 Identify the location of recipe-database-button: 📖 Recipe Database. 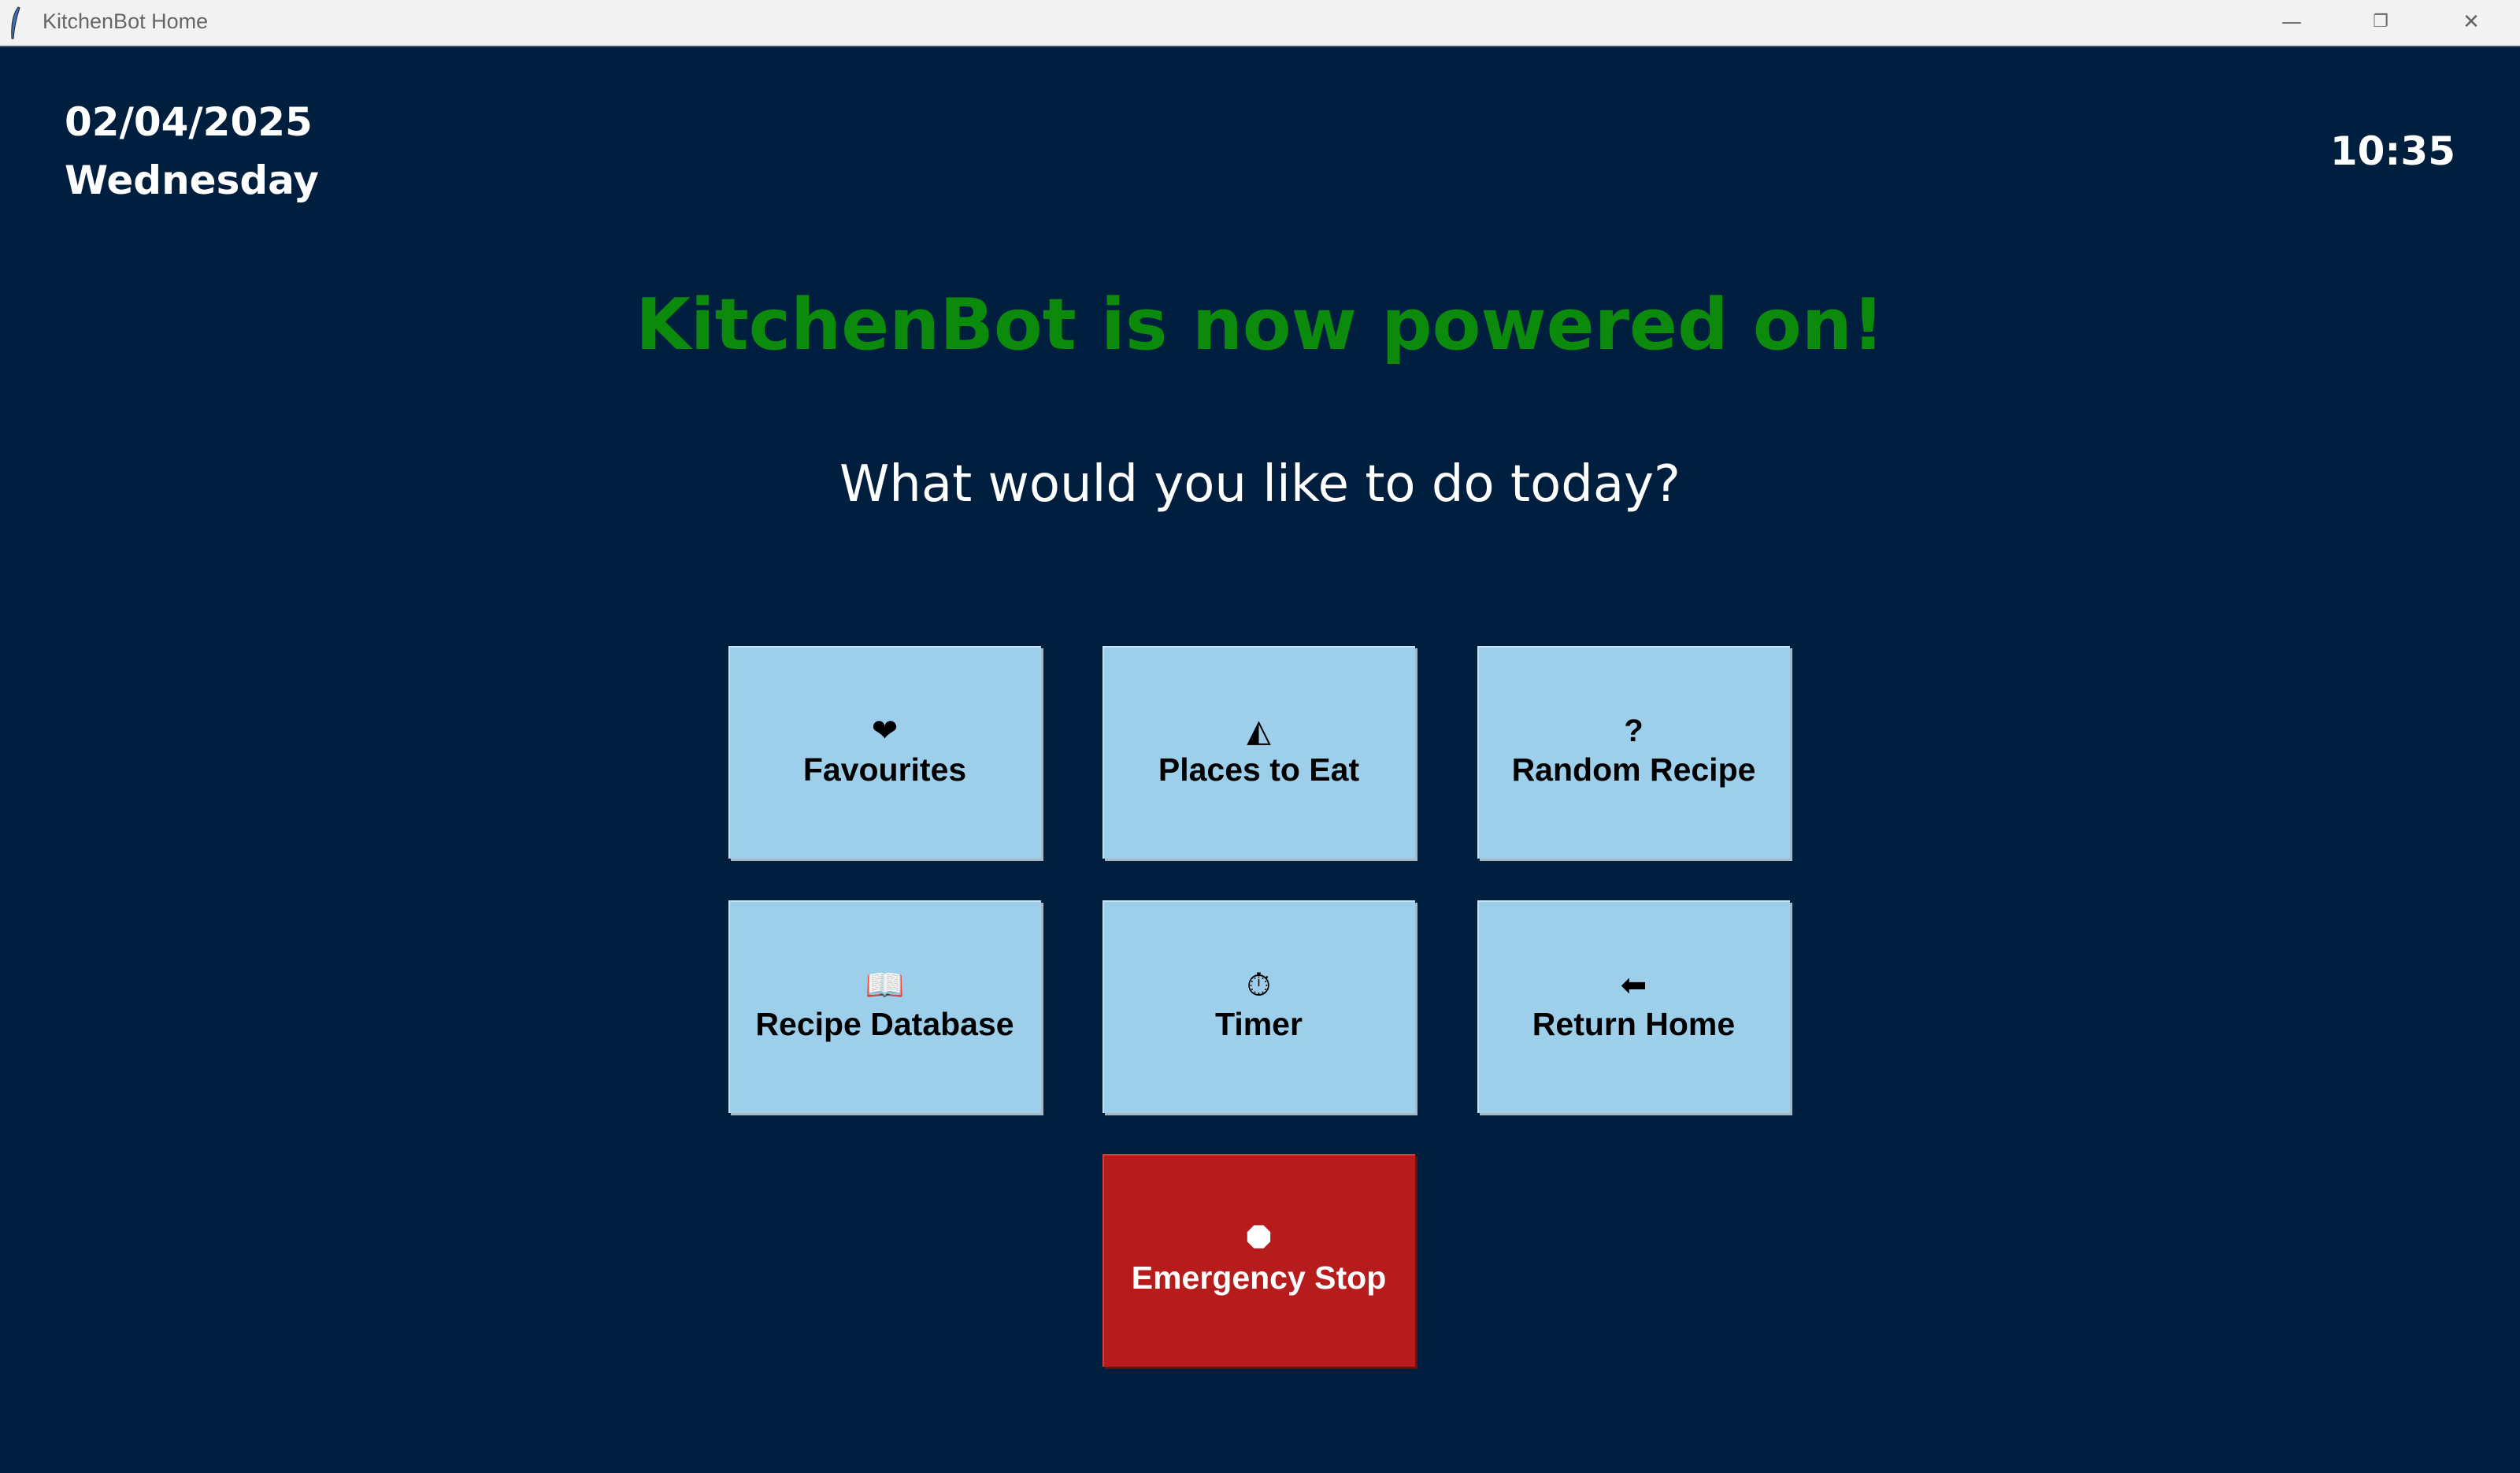
(884, 1007).